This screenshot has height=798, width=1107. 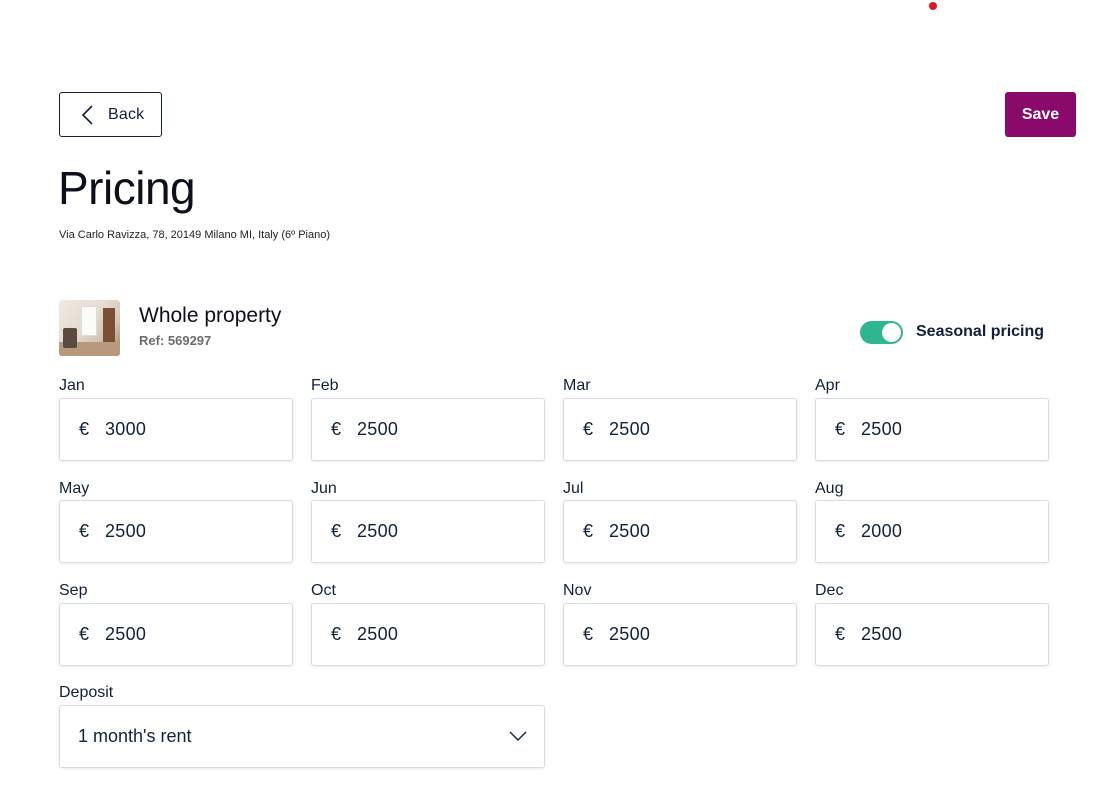 I want to click on month-label-may: May, so click(x=74, y=488).